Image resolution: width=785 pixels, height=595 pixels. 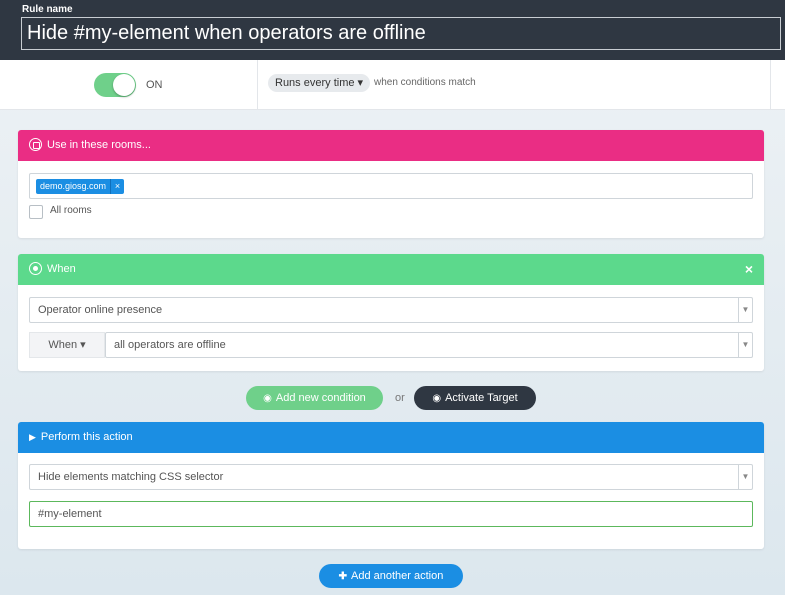 I want to click on or-separator: or, so click(x=400, y=398).